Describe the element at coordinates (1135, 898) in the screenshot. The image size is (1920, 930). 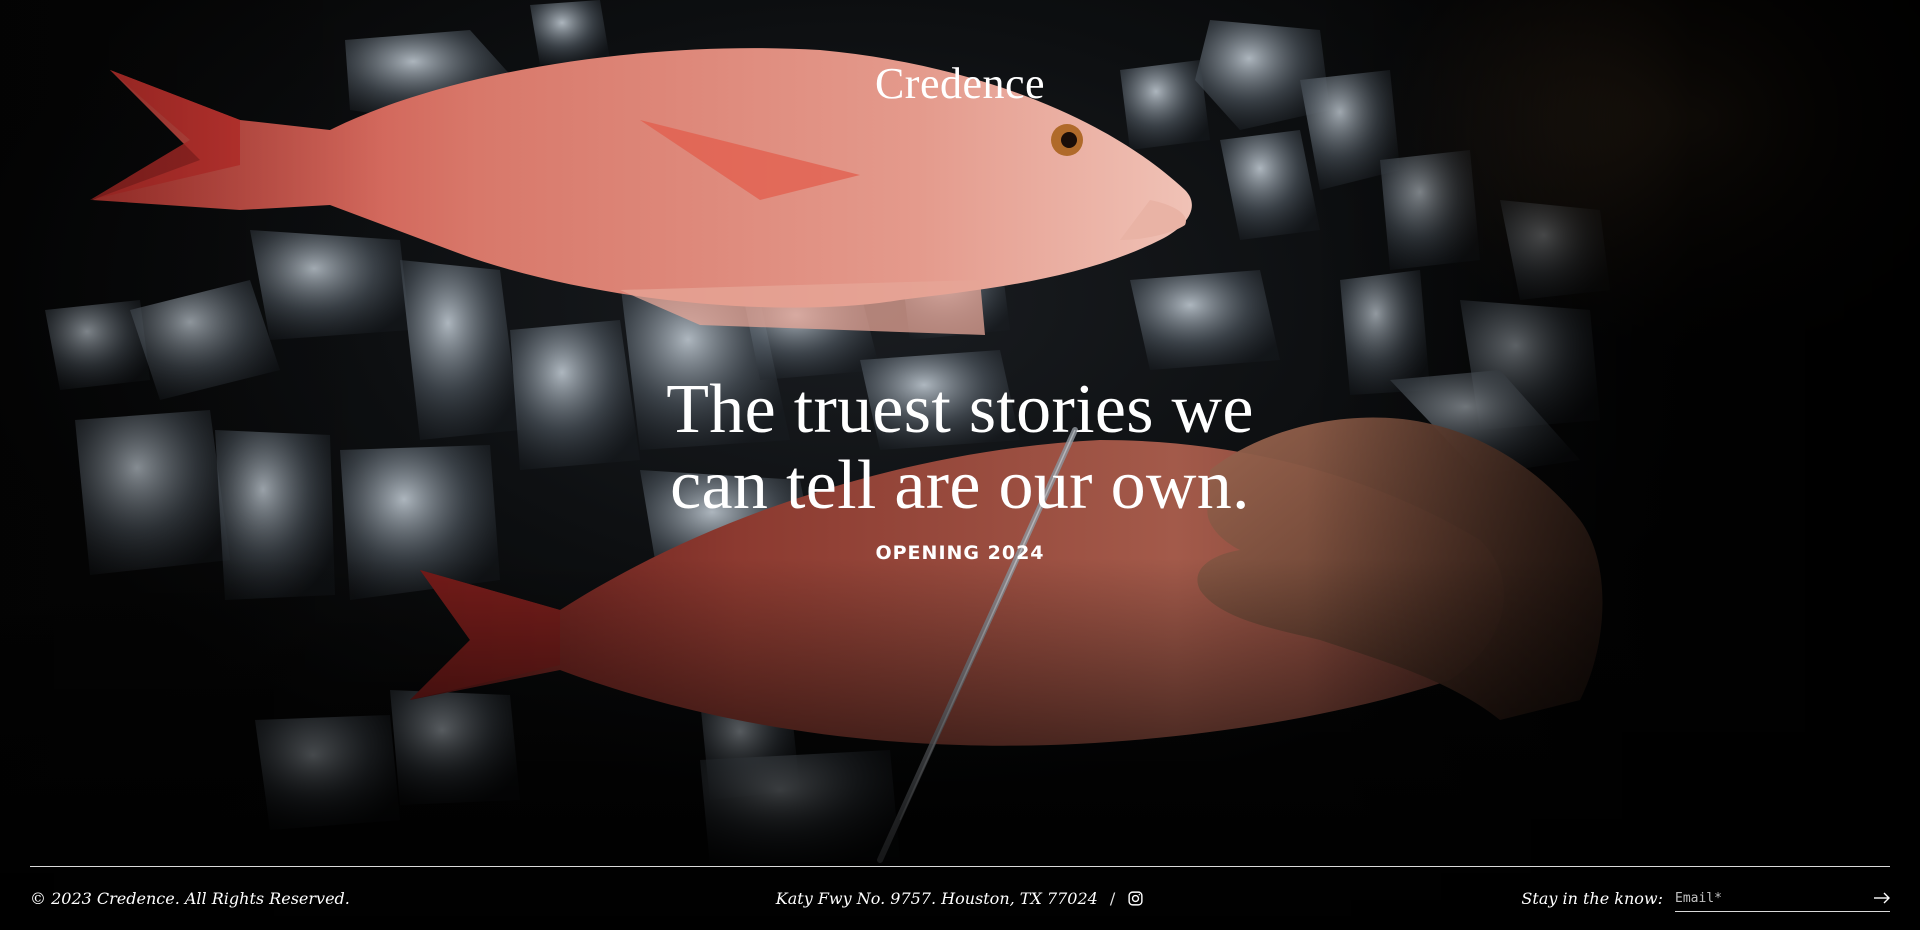
I see `instagram-icon` at that location.